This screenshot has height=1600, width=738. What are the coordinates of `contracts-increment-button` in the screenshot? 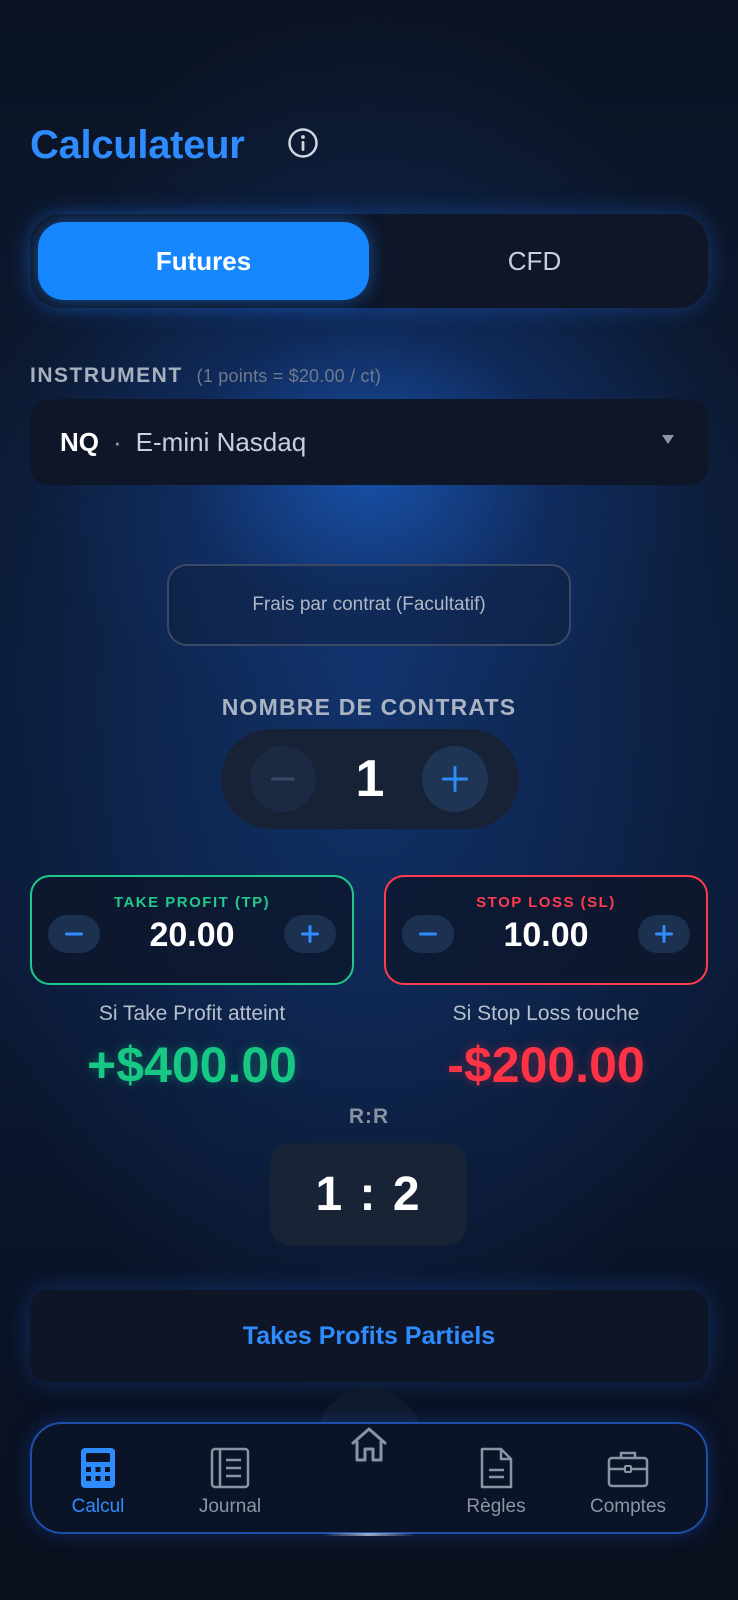 It's located at (455, 779).